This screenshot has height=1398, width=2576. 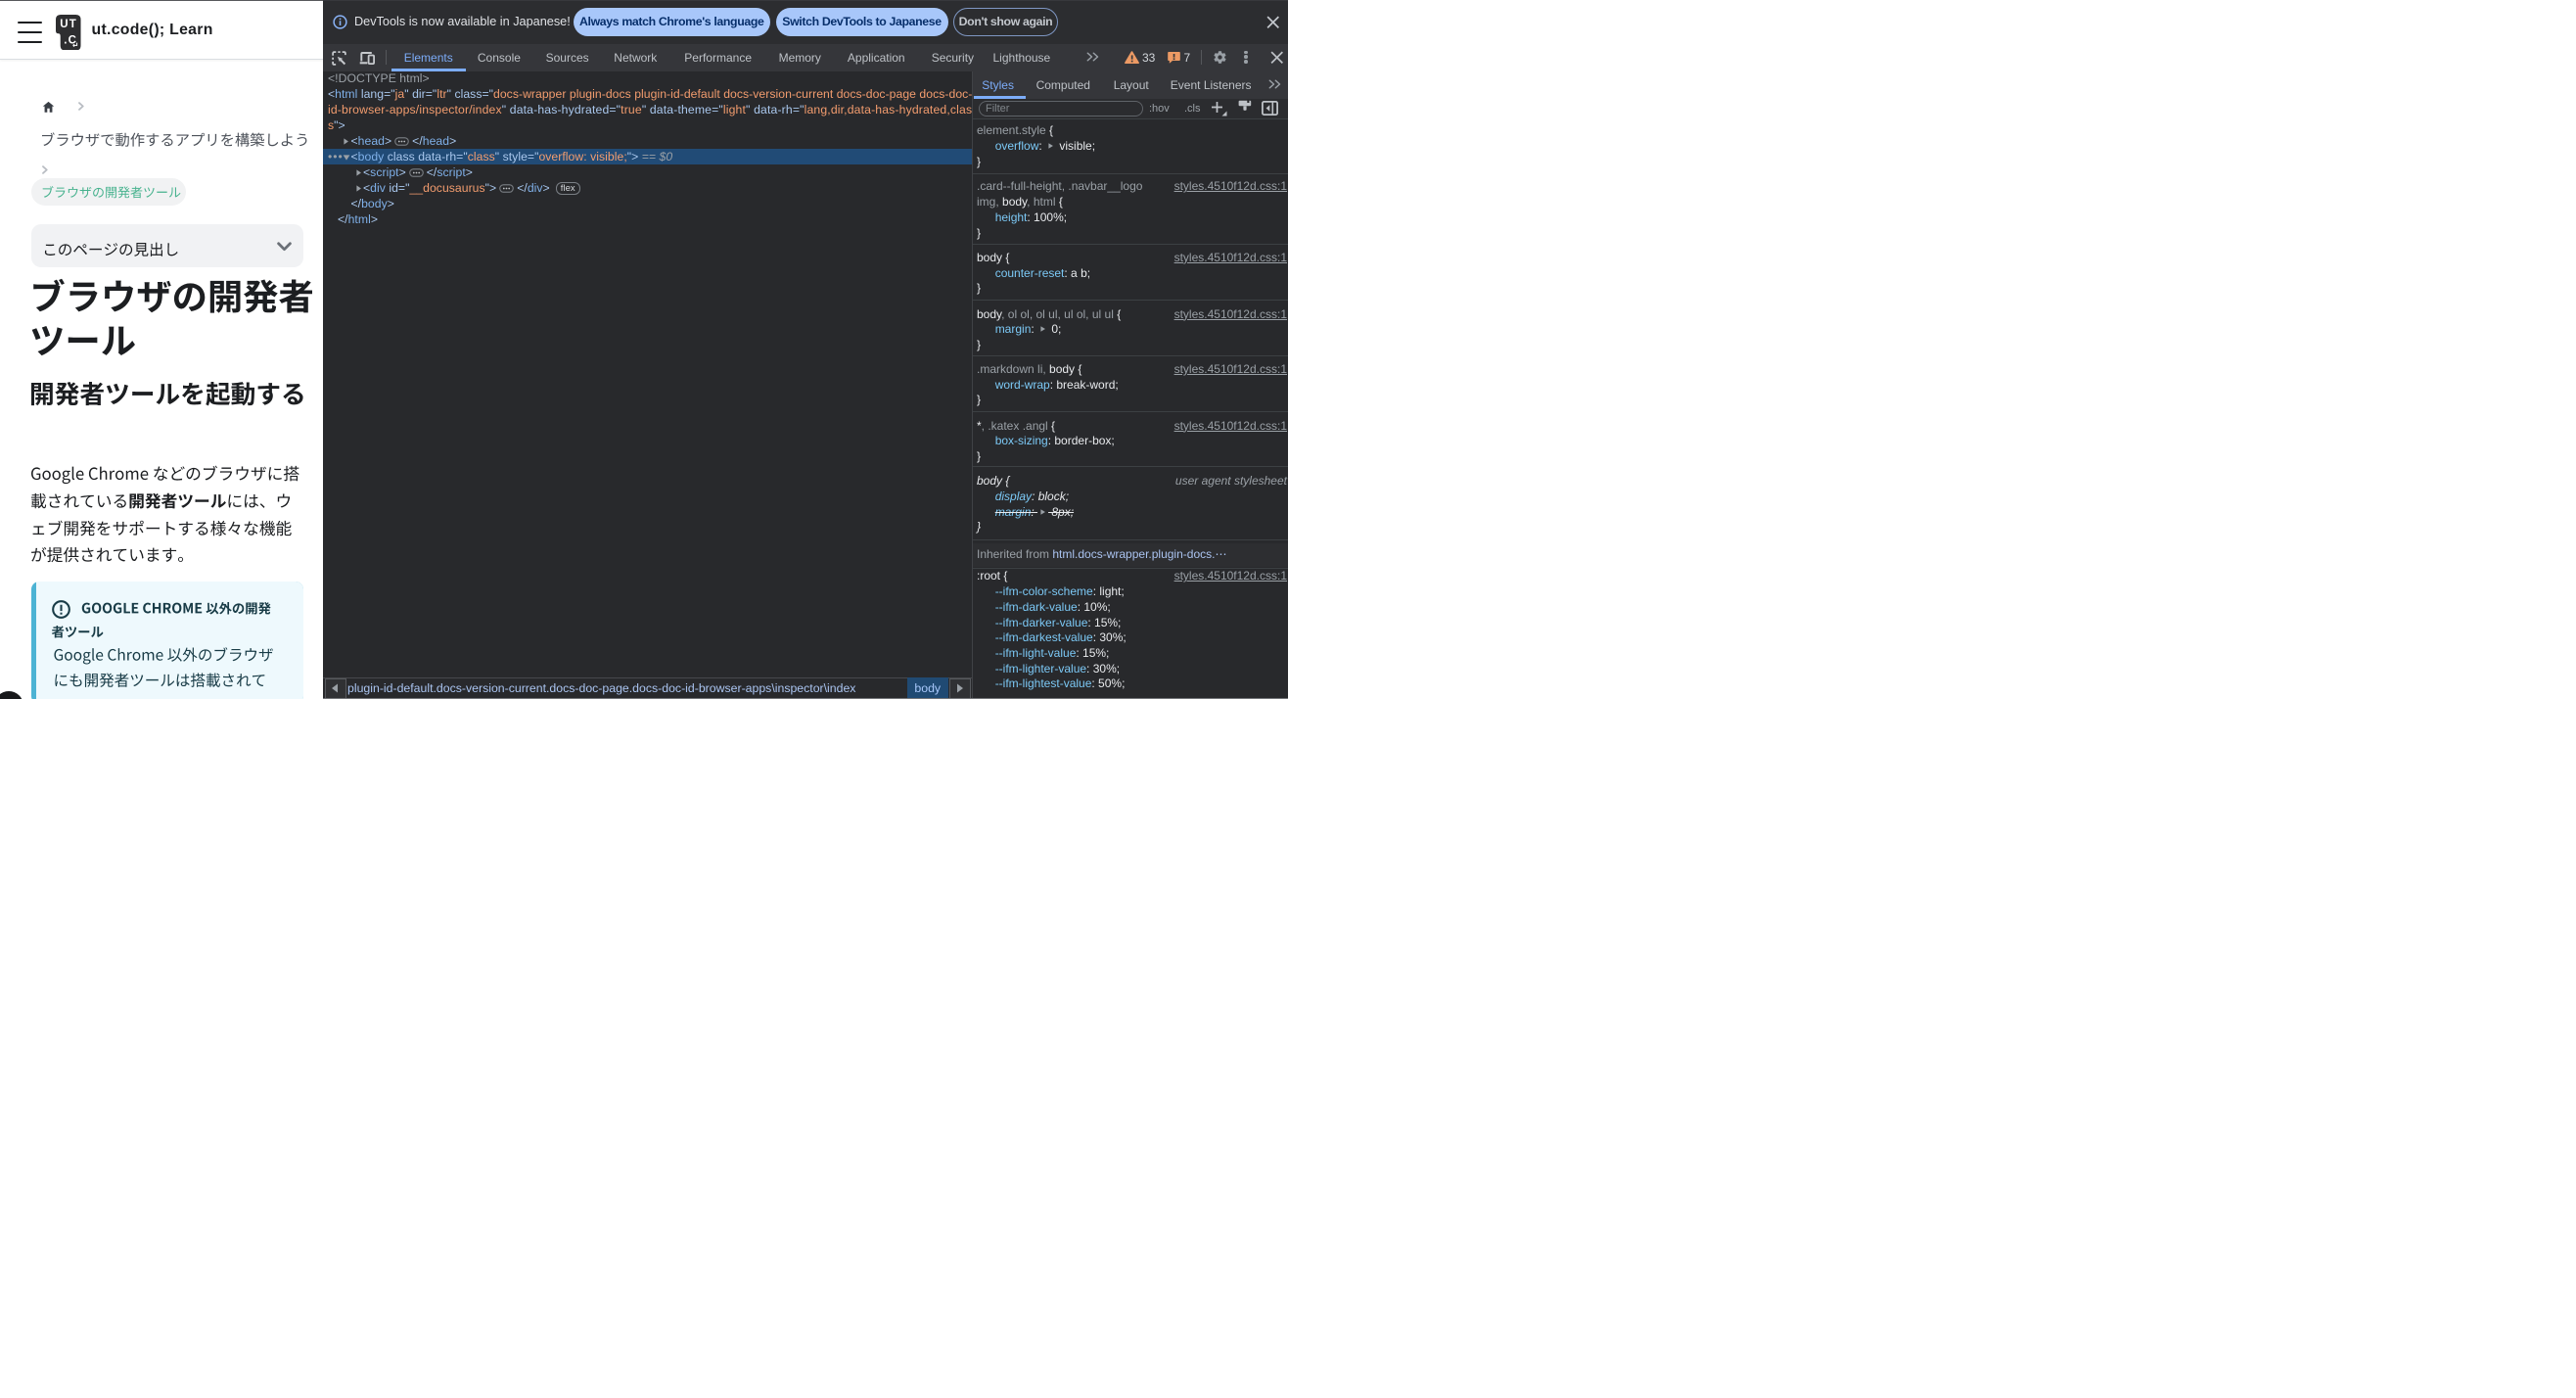 I want to click on svg-text: UT, so click(x=68, y=24).